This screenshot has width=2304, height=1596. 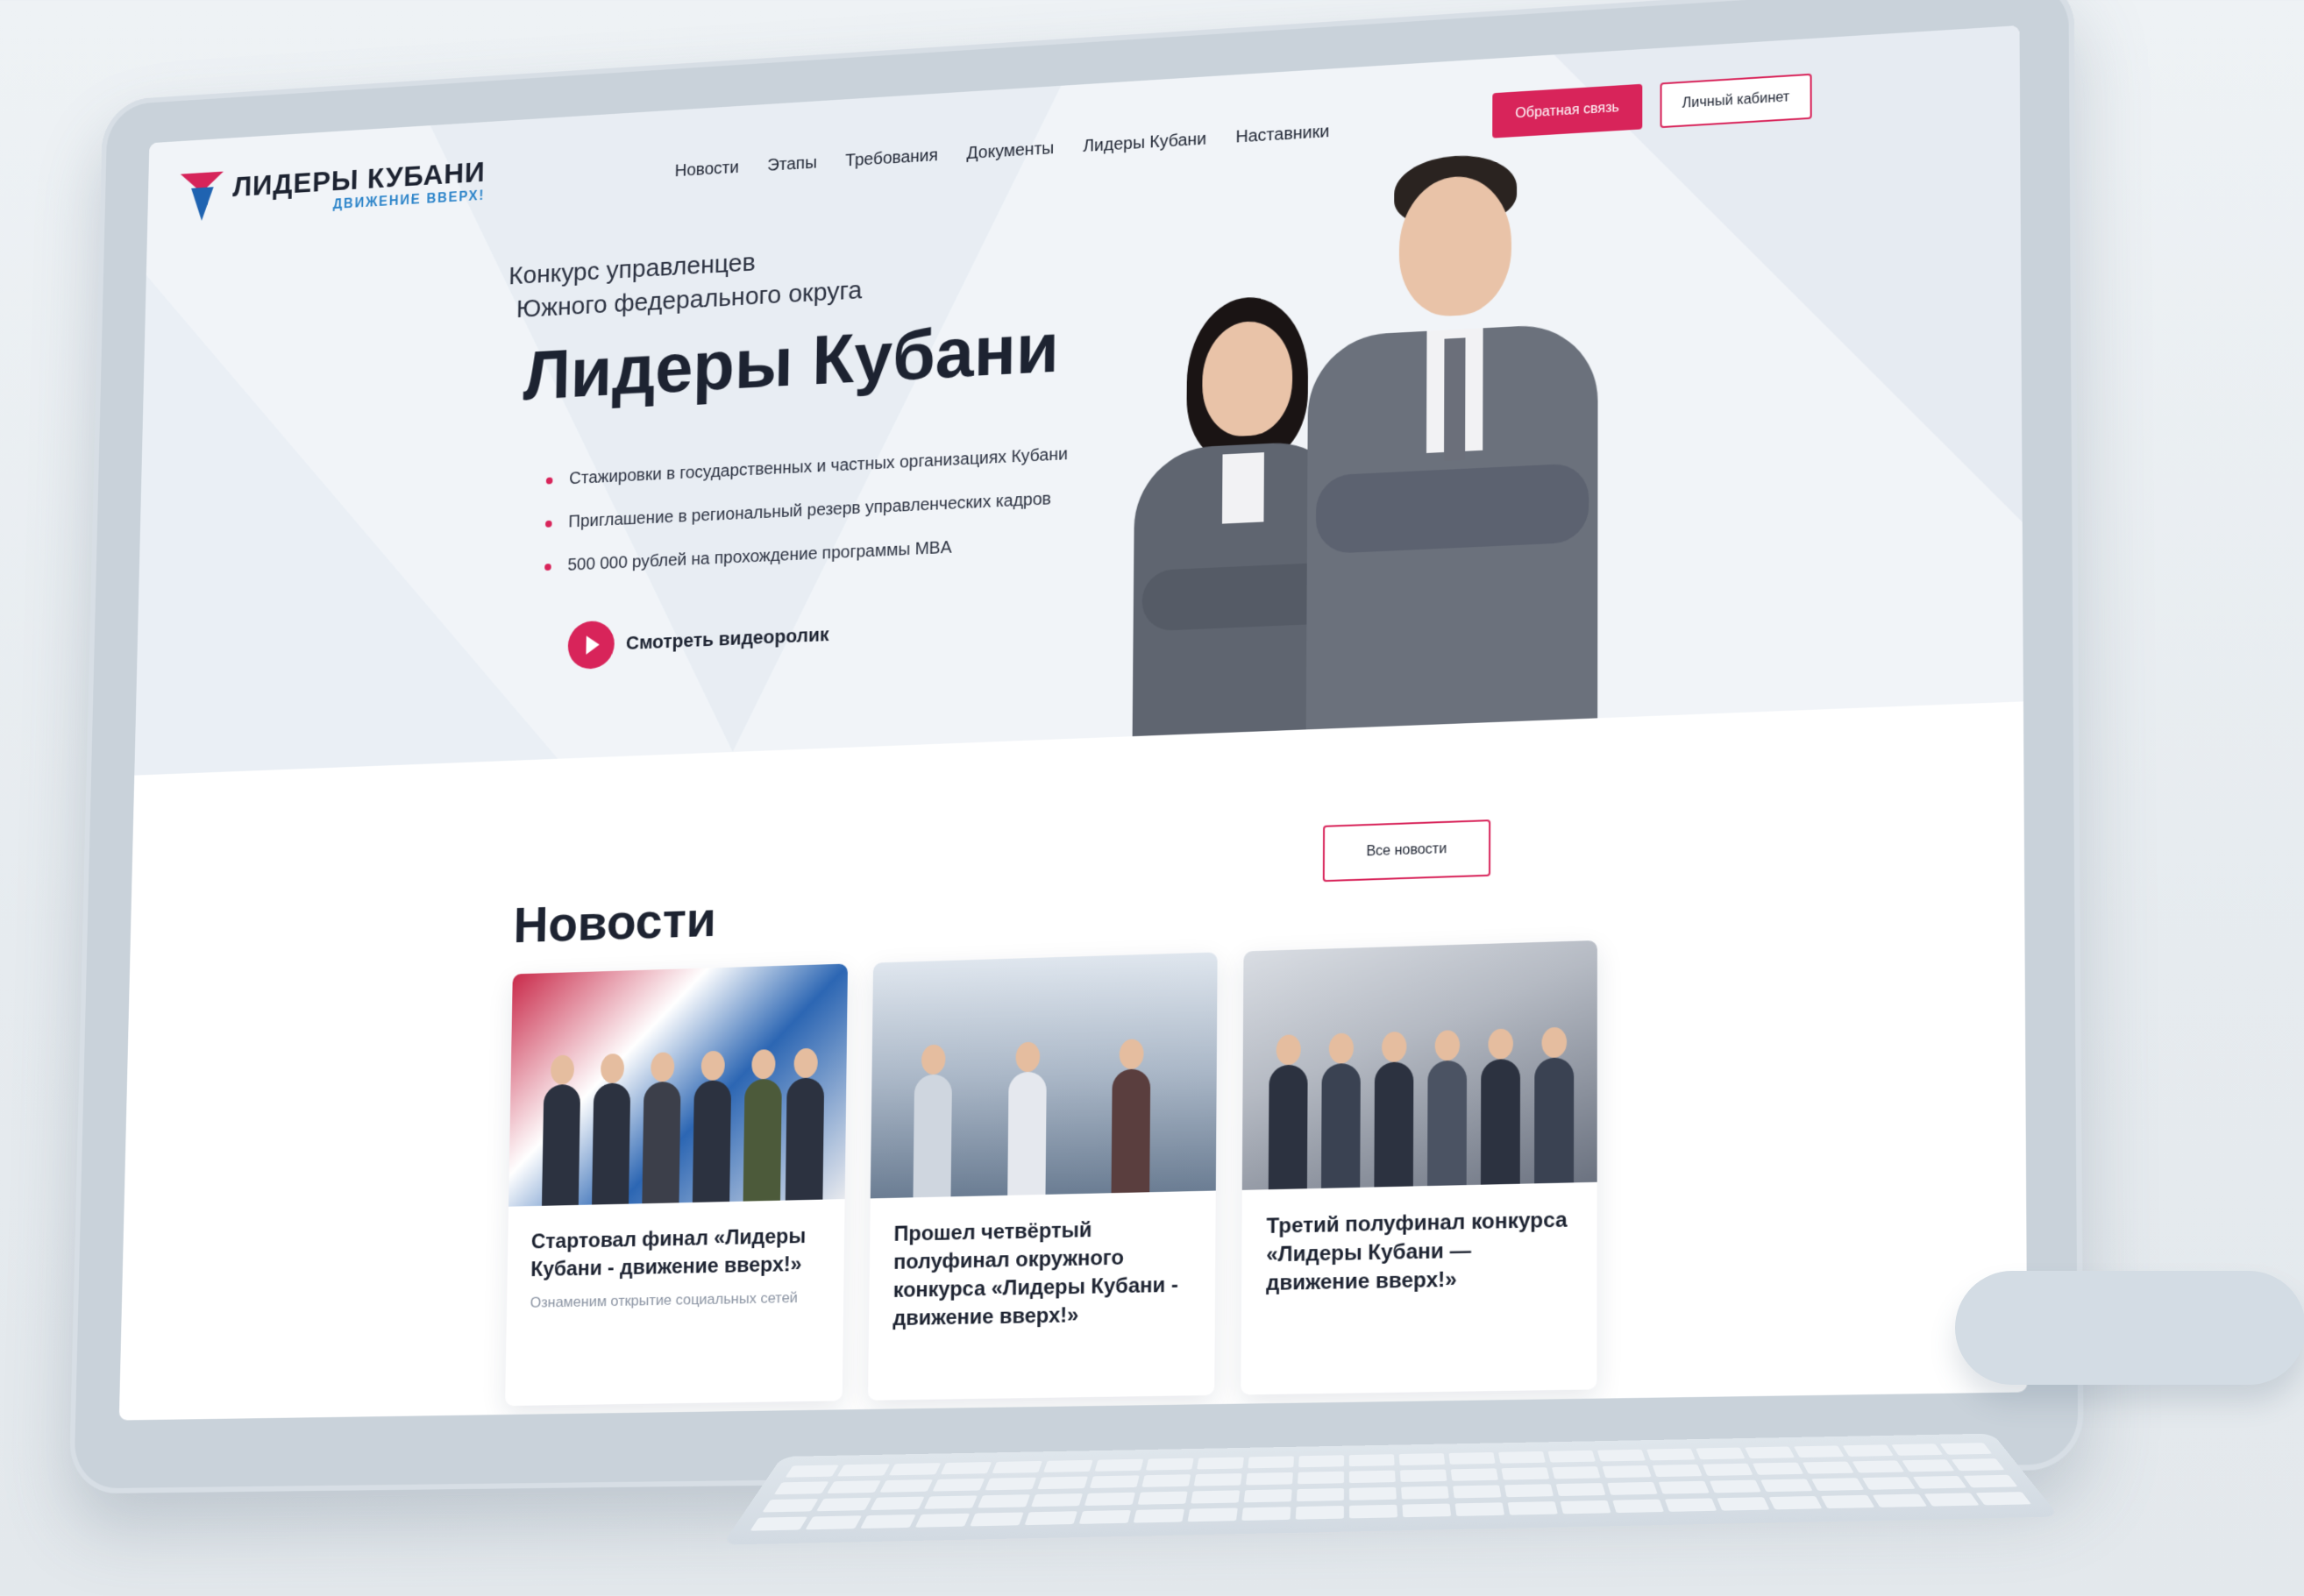 What do you see at coordinates (664, 1300) in the screenshot?
I see `news-card-excerpt: Ознаменим открытие социальных сетей` at bounding box center [664, 1300].